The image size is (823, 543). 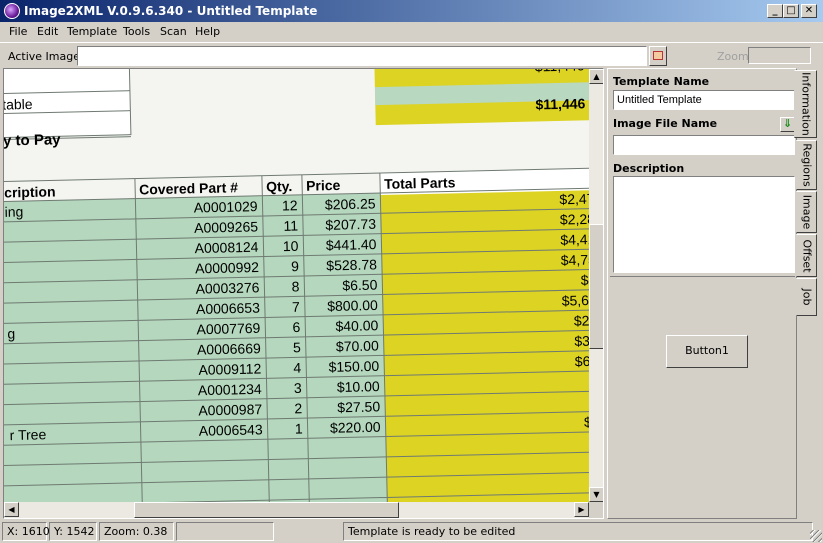 What do you see at coordinates (775, 11) in the screenshot?
I see `minimize-button: _` at bounding box center [775, 11].